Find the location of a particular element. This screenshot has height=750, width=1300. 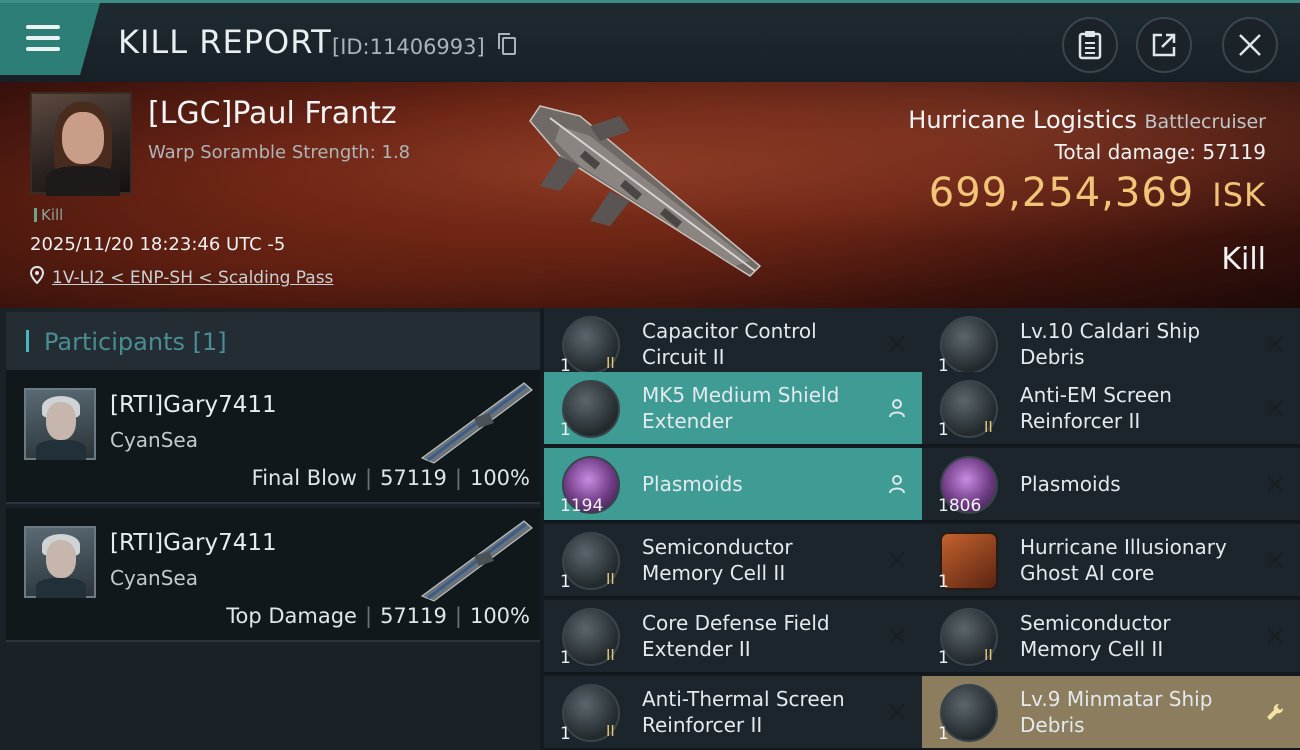

total-damage-label: Total damage: is located at coordinates (1125, 152).